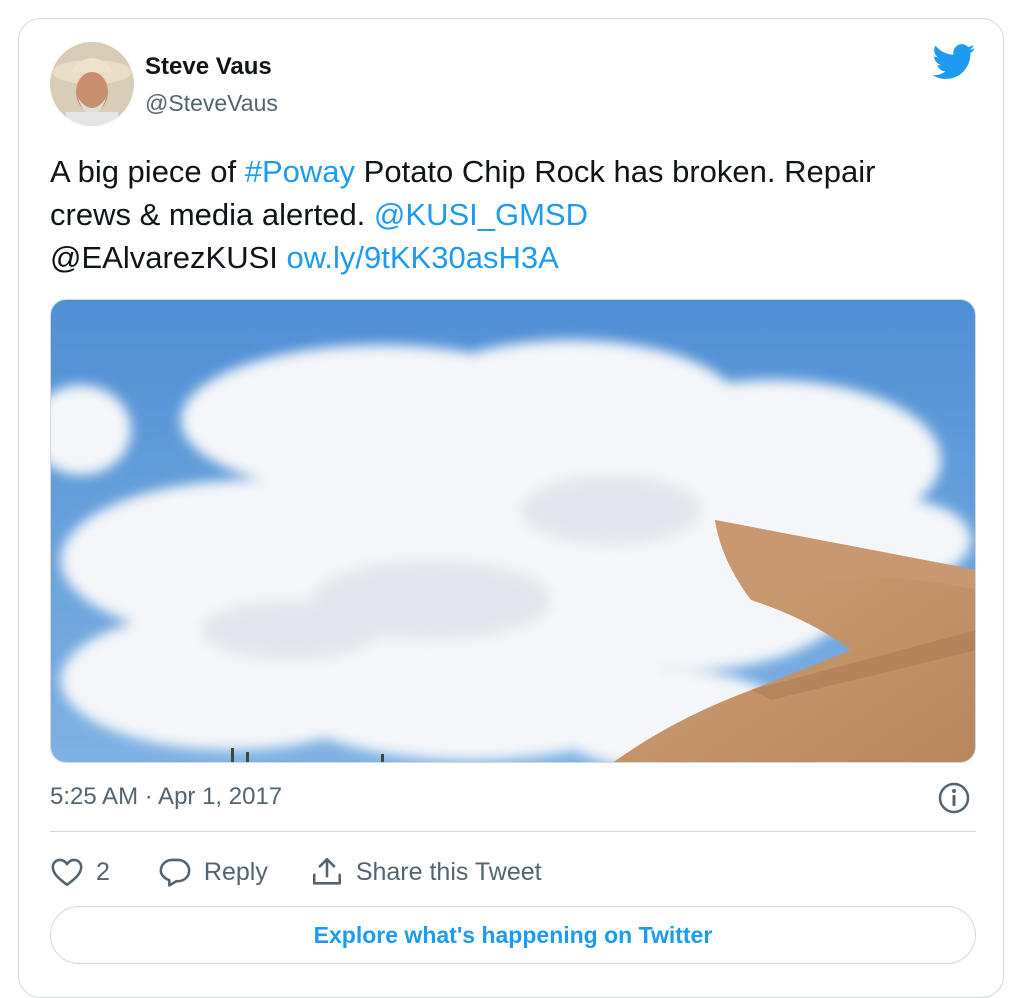  I want to click on url-link: ow.ly/9tKK30asH3A, so click(423, 257).